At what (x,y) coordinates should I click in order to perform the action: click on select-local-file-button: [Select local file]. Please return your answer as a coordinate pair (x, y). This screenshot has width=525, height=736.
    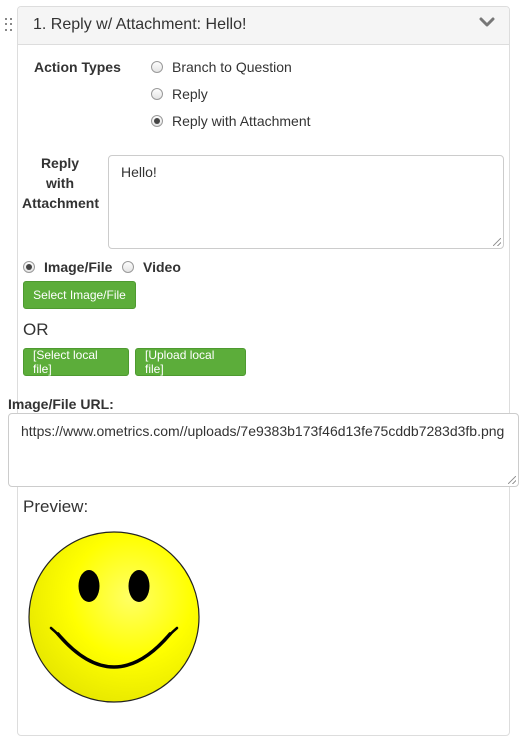
    Looking at the image, I should click on (76, 362).